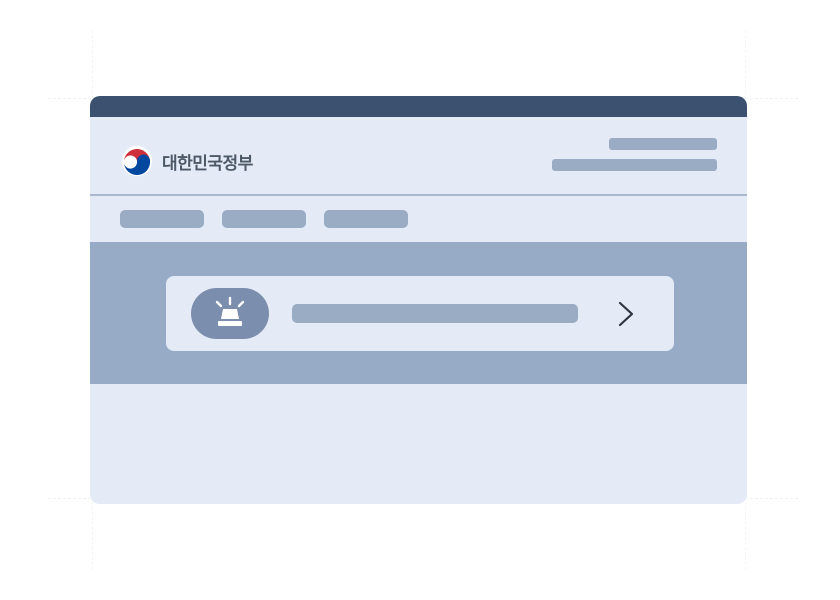 This screenshot has width=840, height=600. I want to click on emergency-alert-card, so click(420, 313).